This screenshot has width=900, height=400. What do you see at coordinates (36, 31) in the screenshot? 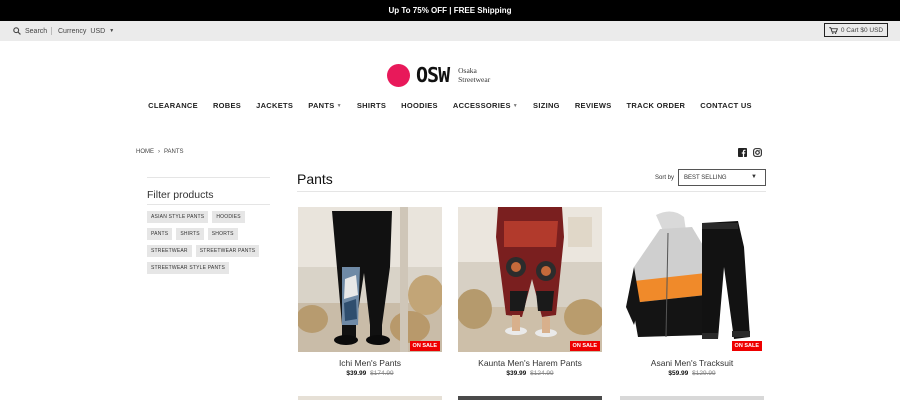
I see `search-label: Search` at bounding box center [36, 31].